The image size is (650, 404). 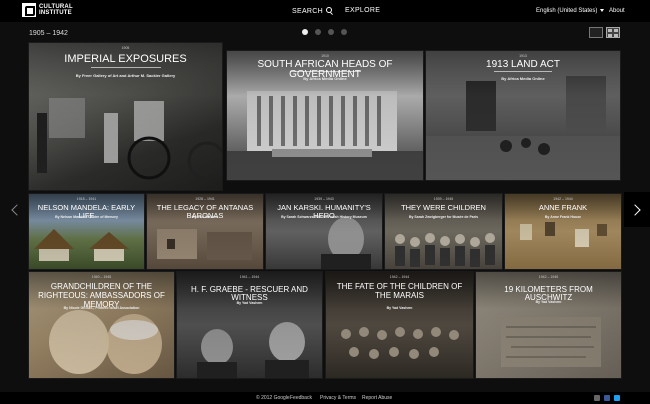 What do you see at coordinates (548, 277) in the screenshot?
I see `tile-date: 1942 – 1945` at bounding box center [548, 277].